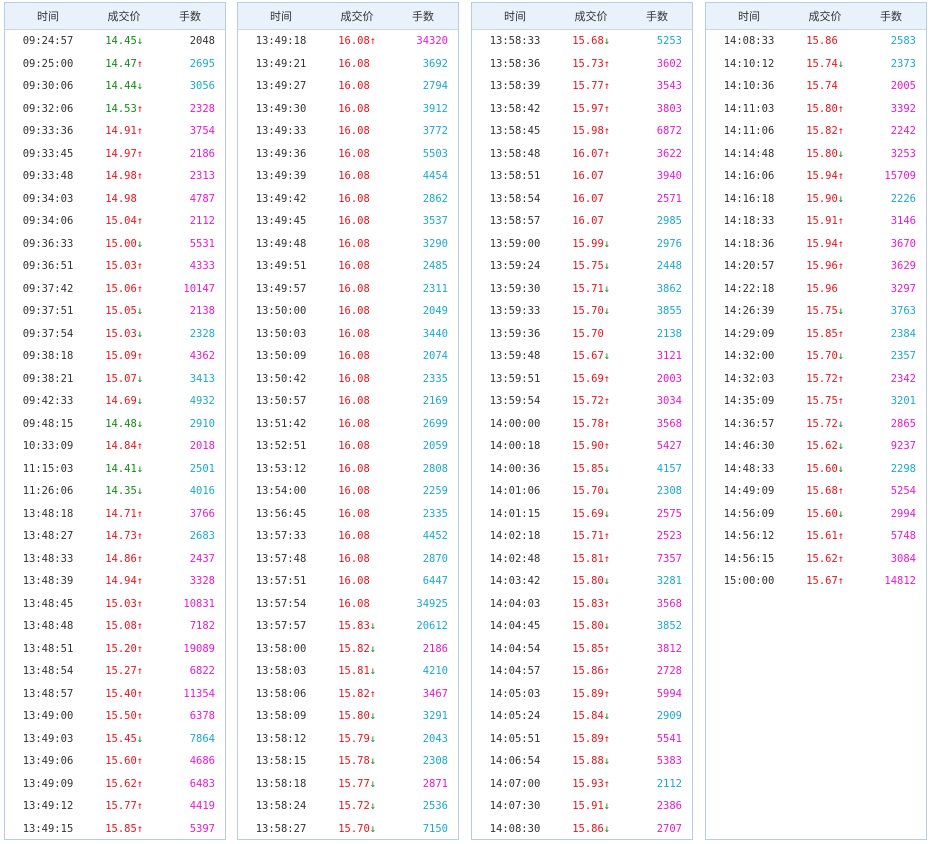  What do you see at coordinates (115, 604) in the screenshot?
I see `trade-row: 13:48:45 15.03↑ 10831` at bounding box center [115, 604].